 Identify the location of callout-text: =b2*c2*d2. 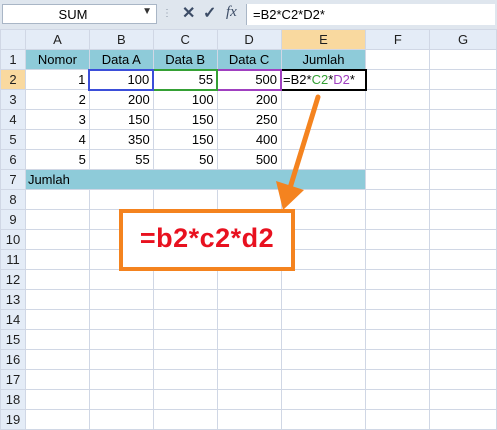
(207, 238).